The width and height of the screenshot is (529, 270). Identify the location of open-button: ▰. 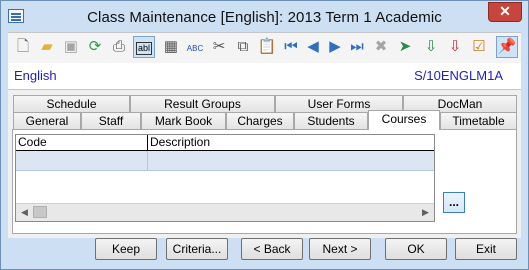
(47, 47).